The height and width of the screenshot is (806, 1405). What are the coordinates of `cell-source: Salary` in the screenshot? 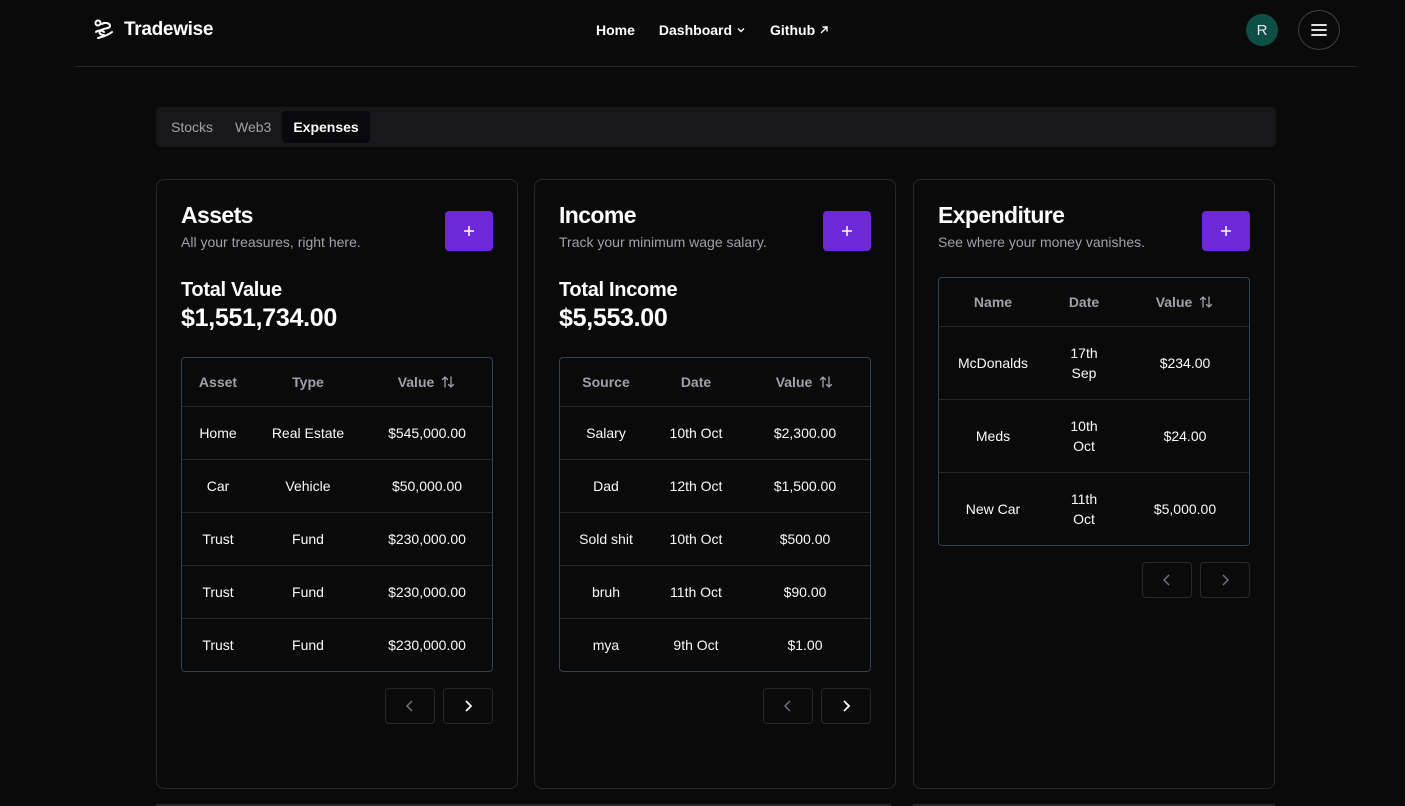 It's located at (606, 433).